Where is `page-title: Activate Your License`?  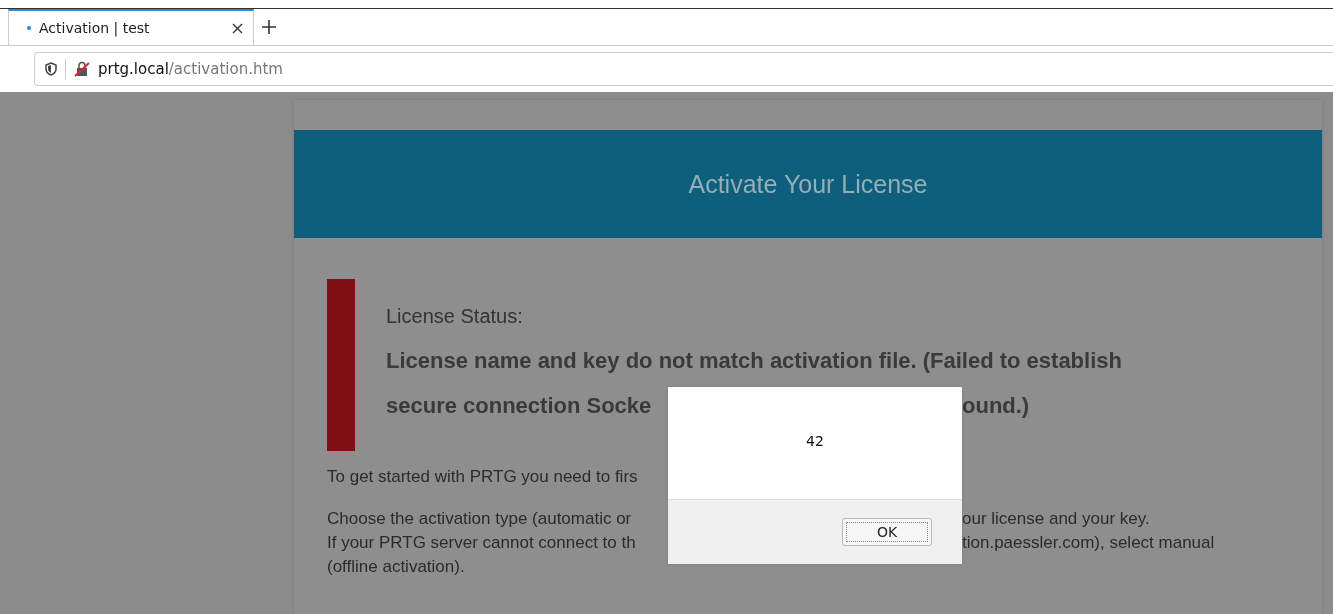
page-title: Activate Your License is located at coordinates (808, 184).